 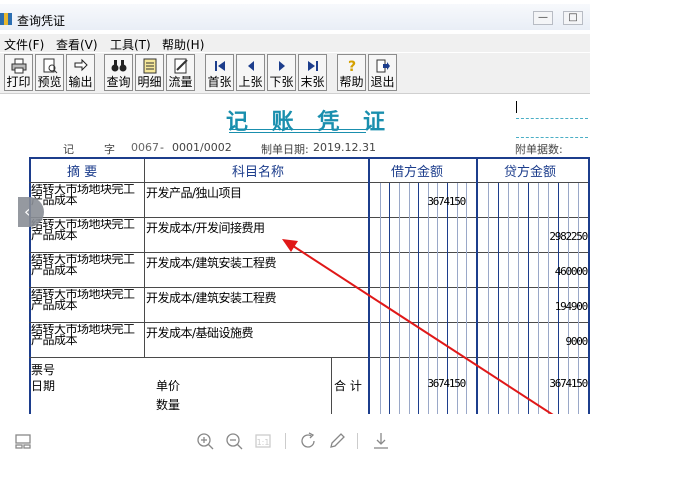 I want to click on fit-icon: 1:1, so click(x=263, y=441).